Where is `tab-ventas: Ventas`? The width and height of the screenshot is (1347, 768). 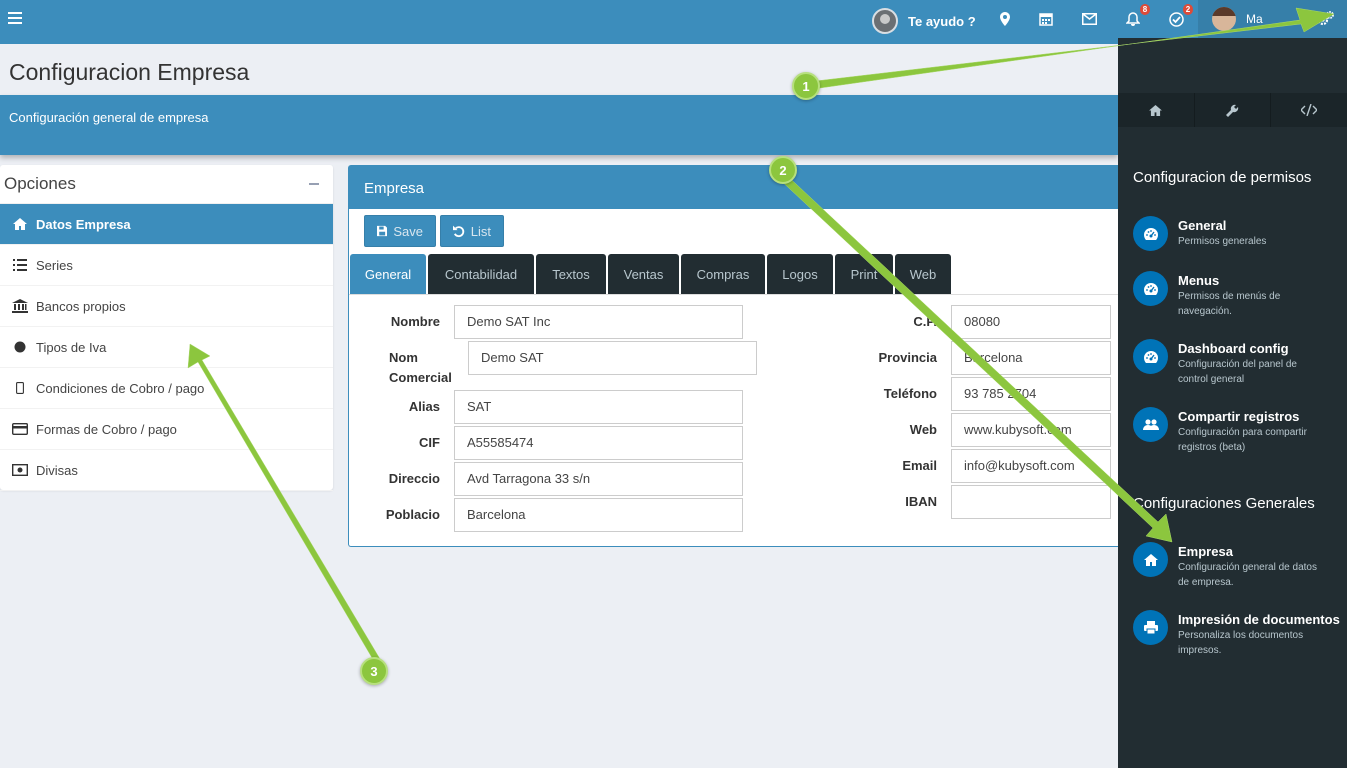
tab-ventas: Ventas is located at coordinates (643, 274).